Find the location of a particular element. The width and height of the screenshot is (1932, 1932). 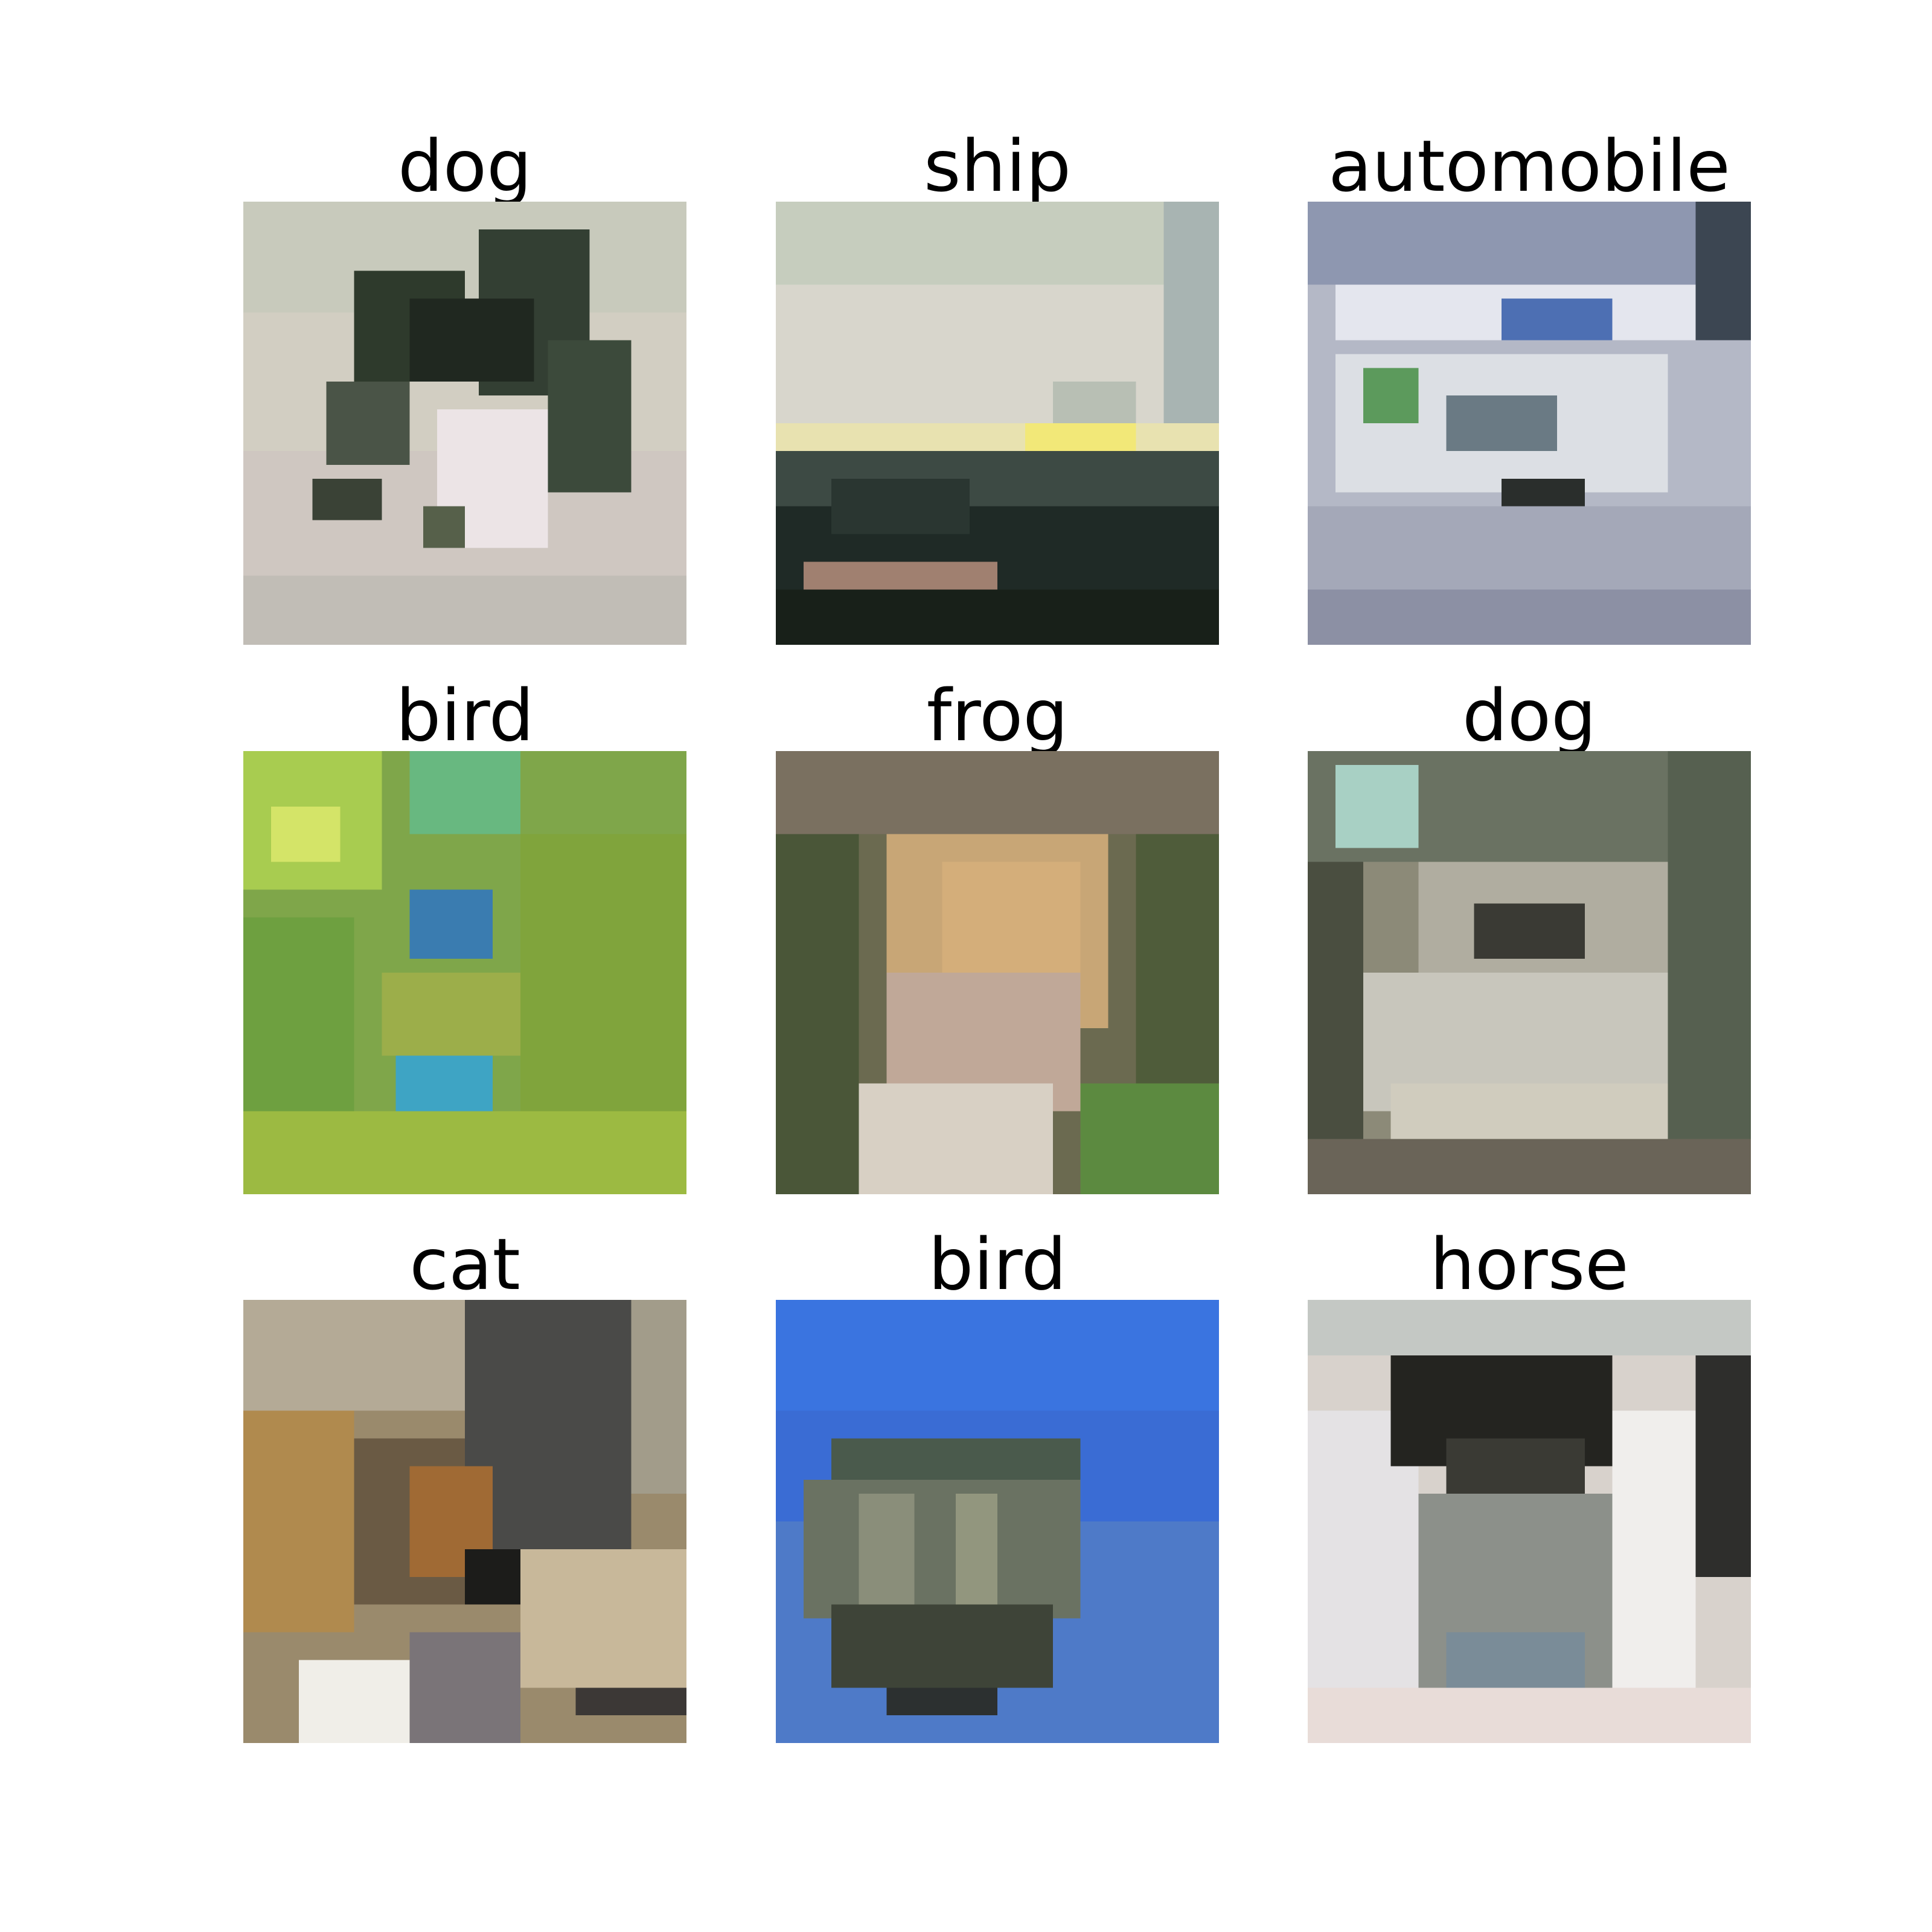

sample-label: cat is located at coordinates (464, 1264).